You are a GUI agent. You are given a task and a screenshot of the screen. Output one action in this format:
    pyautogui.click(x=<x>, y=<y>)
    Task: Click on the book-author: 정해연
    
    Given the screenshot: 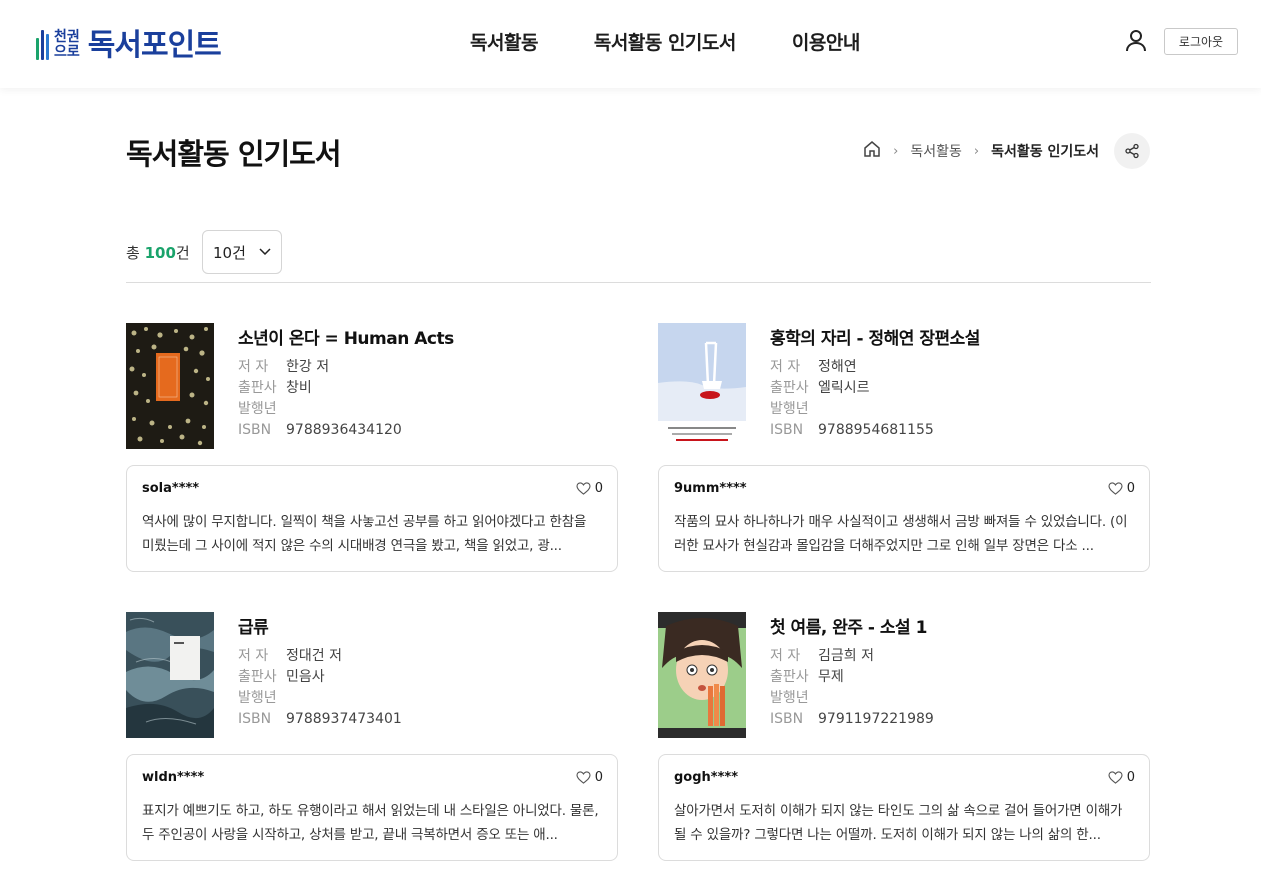 What is the action you would take?
    pyautogui.click(x=837, y=367)
    